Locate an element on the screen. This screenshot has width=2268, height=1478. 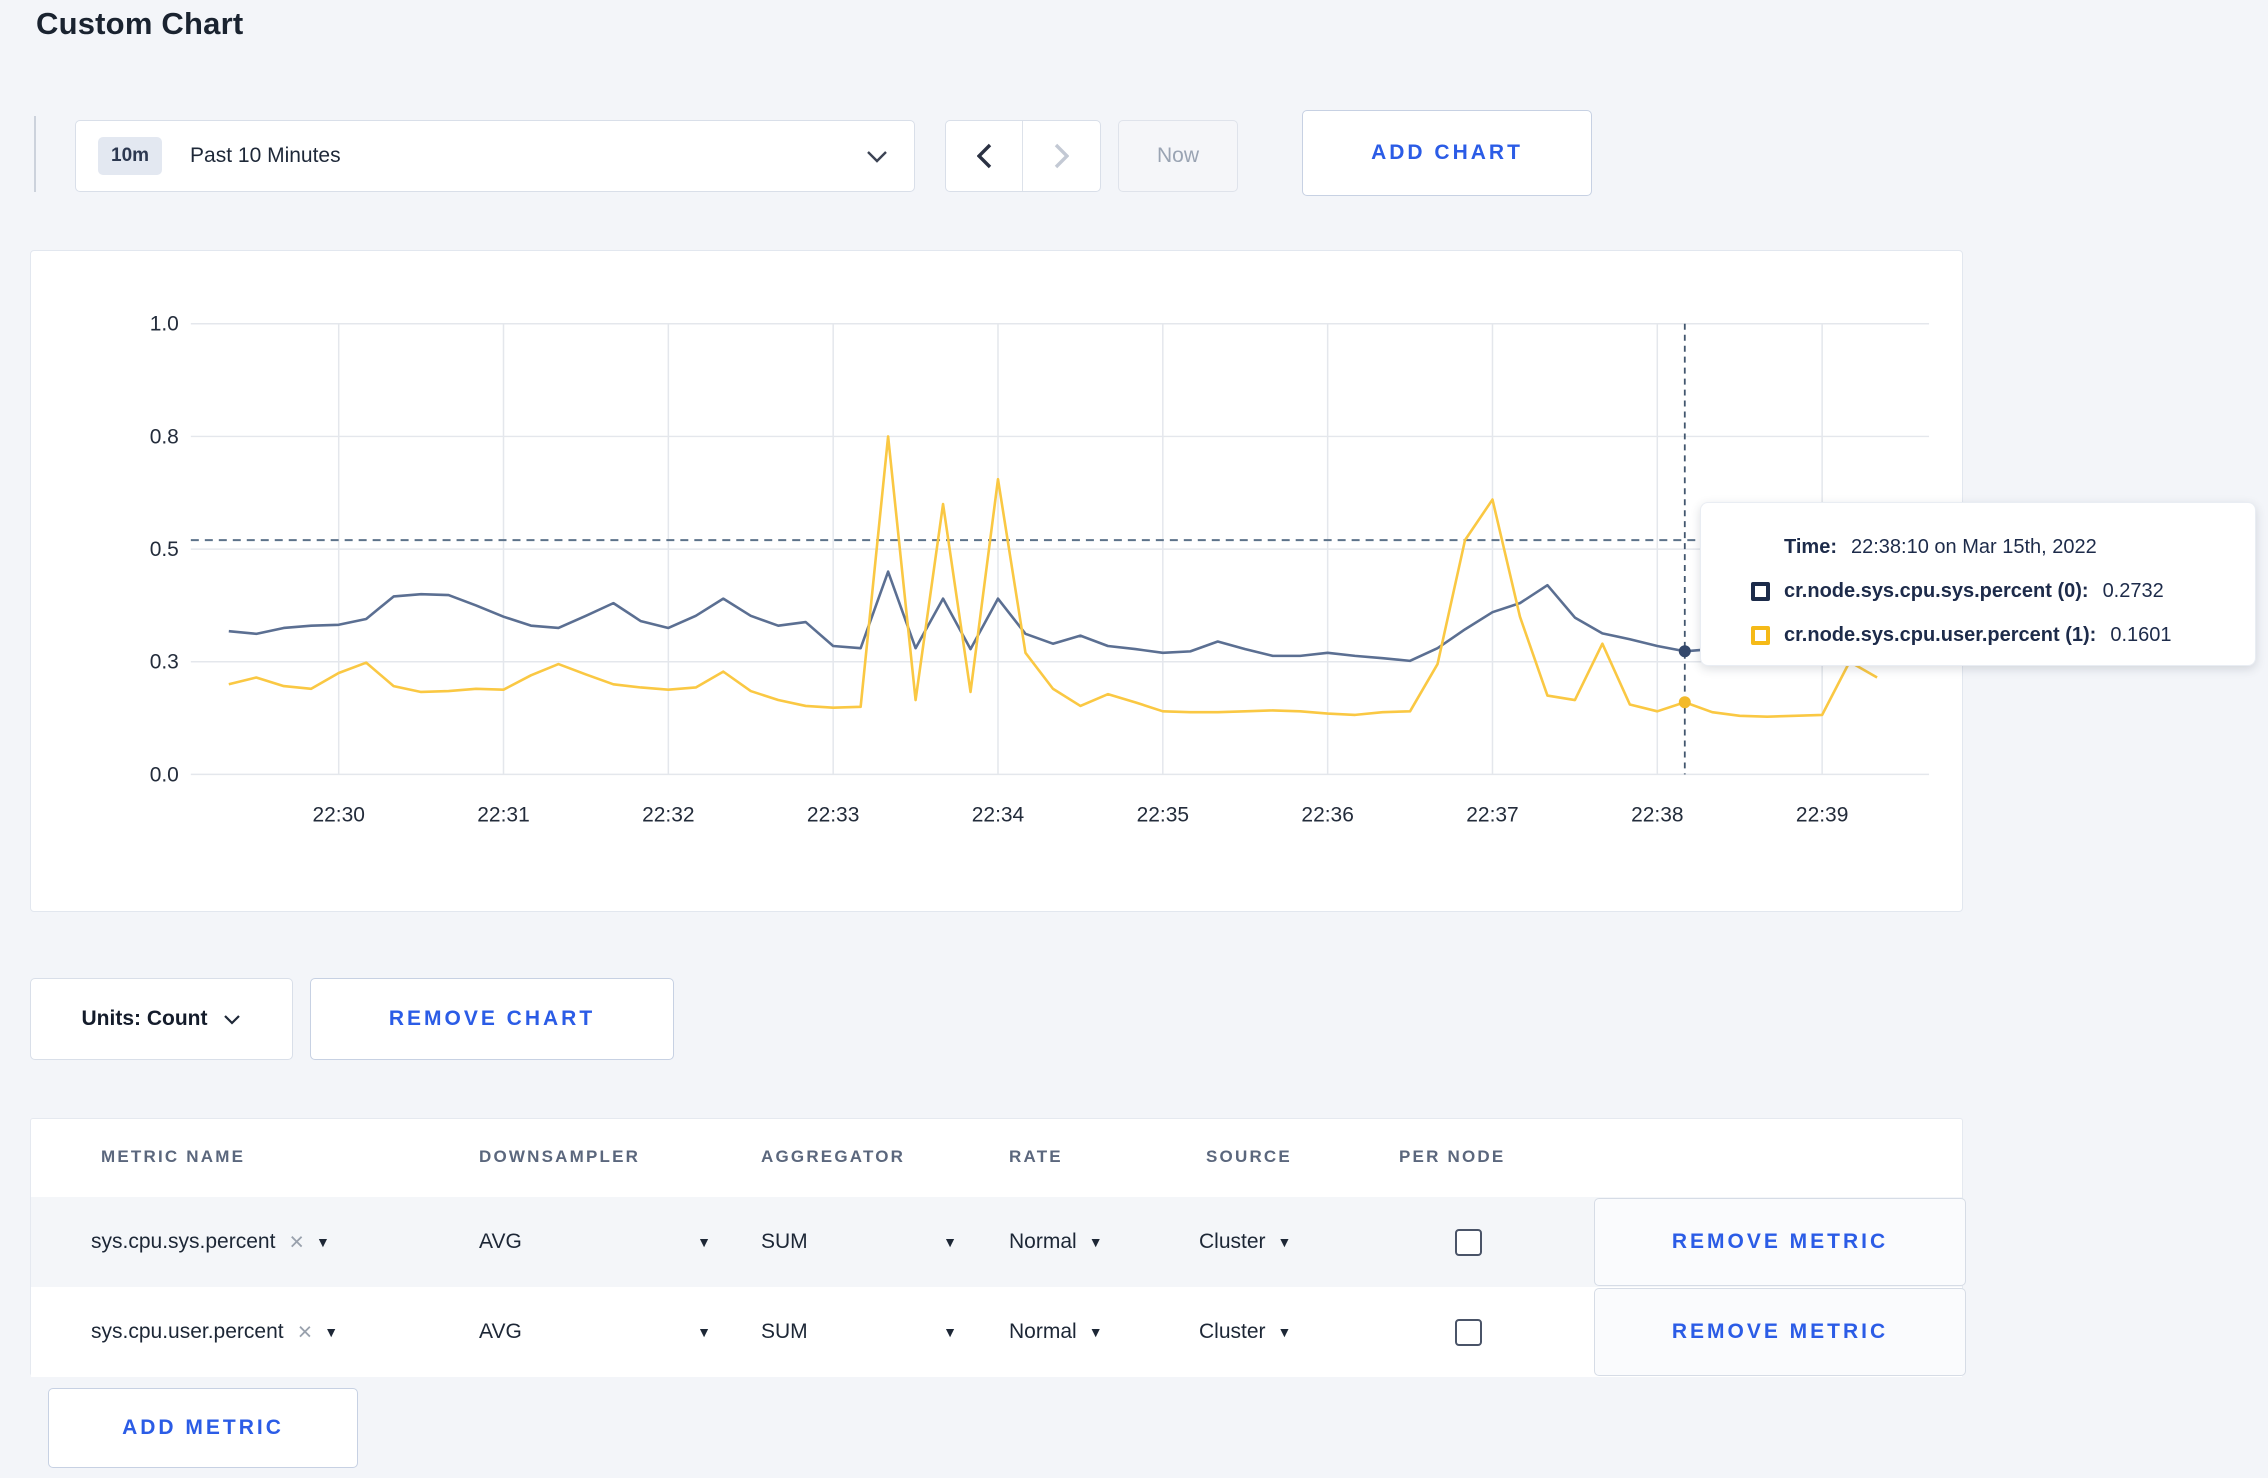
svg-text: 1.0 is located at coordinates (164, 324).